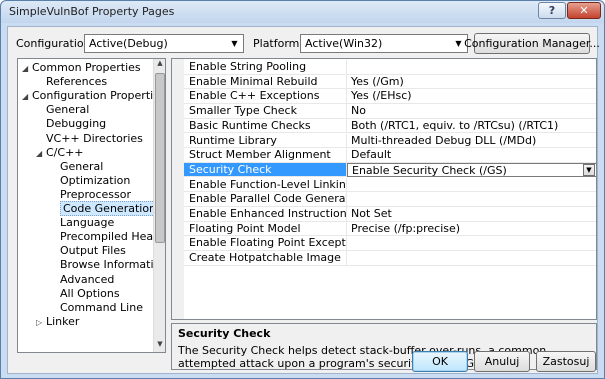  I want to click on property-row: Enable Floating Point Exceptions, so click(390, 243).